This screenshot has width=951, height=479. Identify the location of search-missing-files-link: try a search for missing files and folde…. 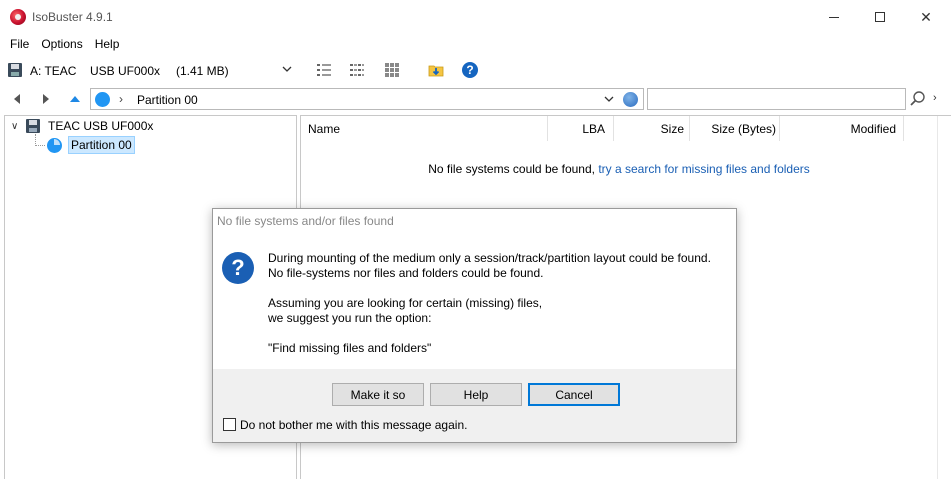
(703, 169).